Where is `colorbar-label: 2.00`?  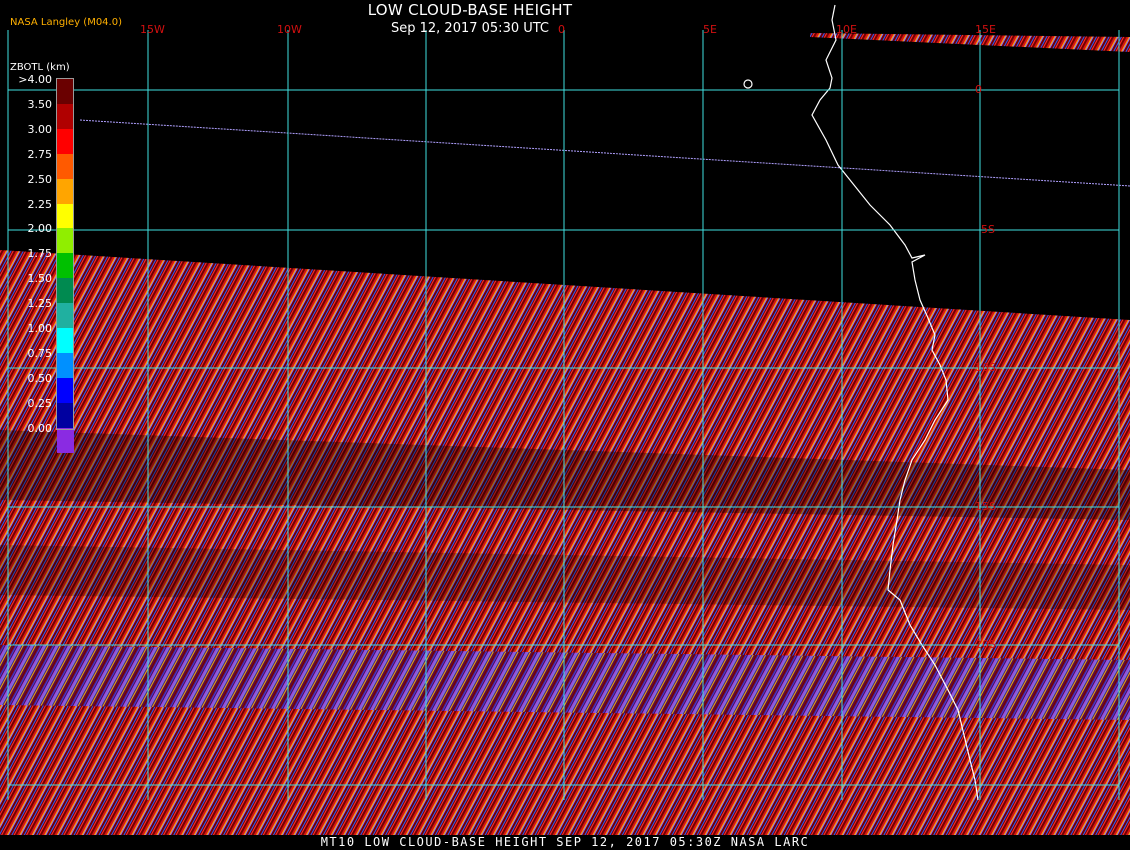 colorbar-label: 2.00 is located at coordinates (40, 229).